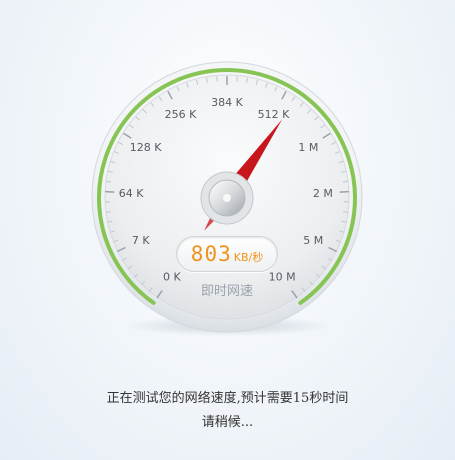  I want to click on scale-label: 384 K, so click(227, 102).